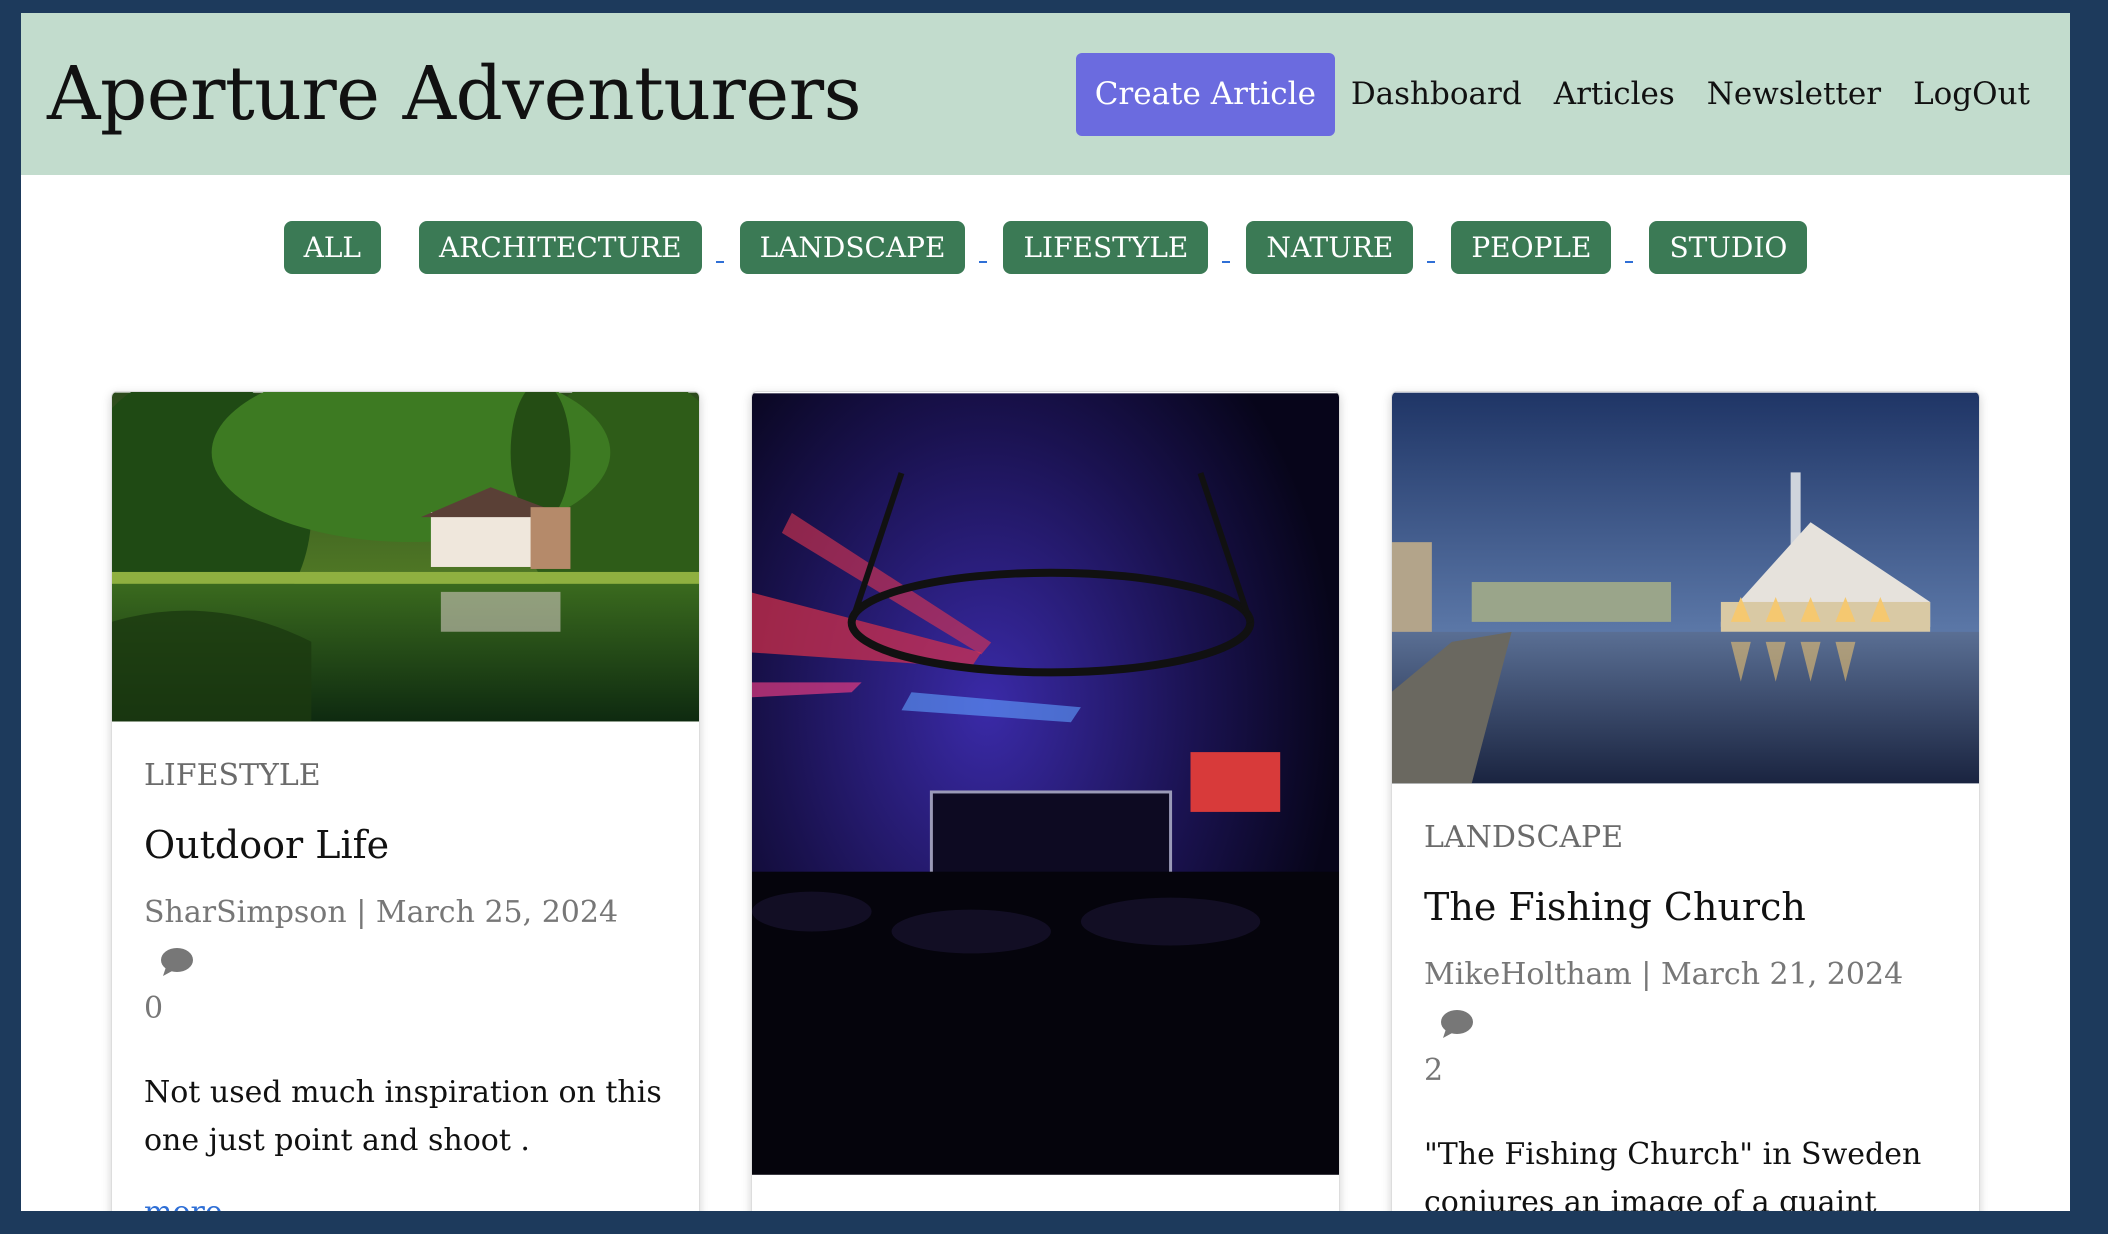 Image resolution: width=2108 pixels, height=1234 pixels. Describe the element at coordinates (1664, 974) in the screenshot. I see `article-author-date: MikeHoltham | March 21, 2024` at that location.